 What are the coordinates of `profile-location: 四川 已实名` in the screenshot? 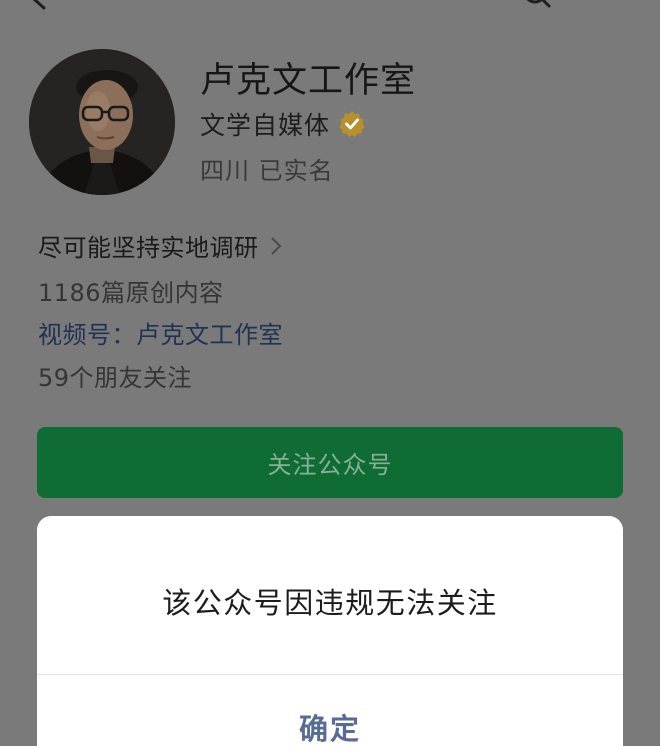 It's located at (267, 171).